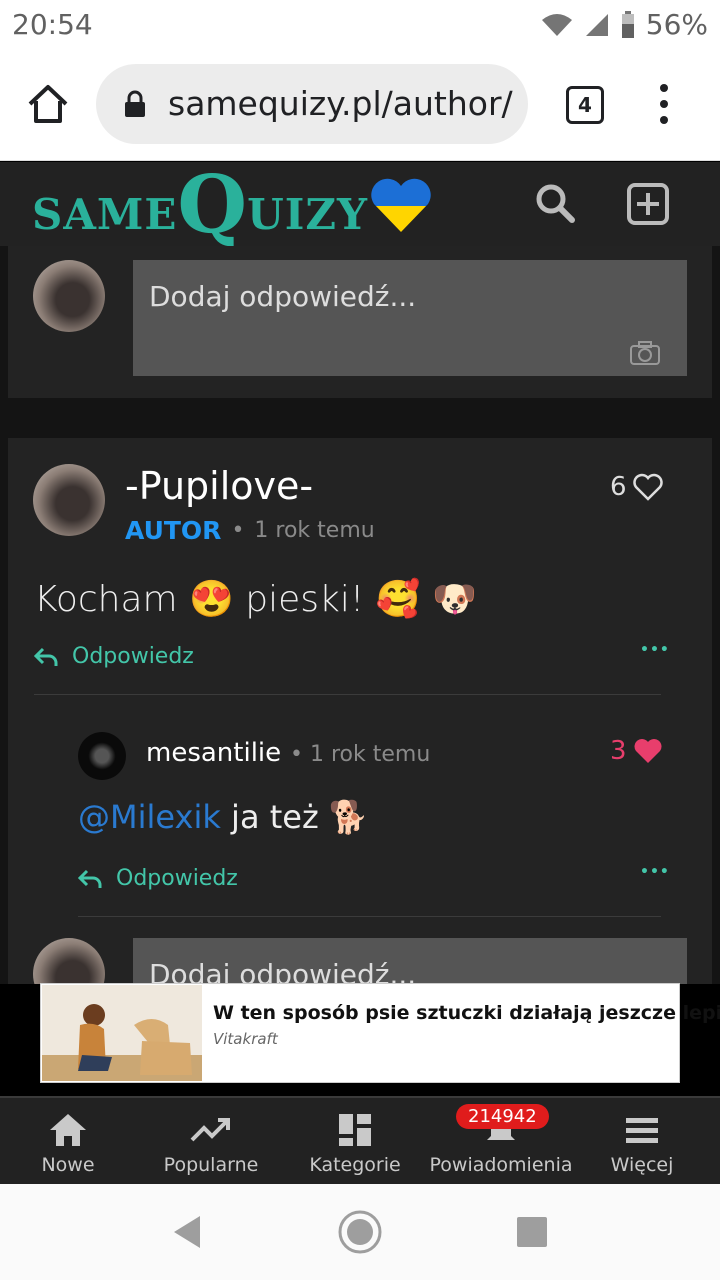 This screenshot has width=720, height=1280. I want to click on wifi-icon, so click(556, 24).